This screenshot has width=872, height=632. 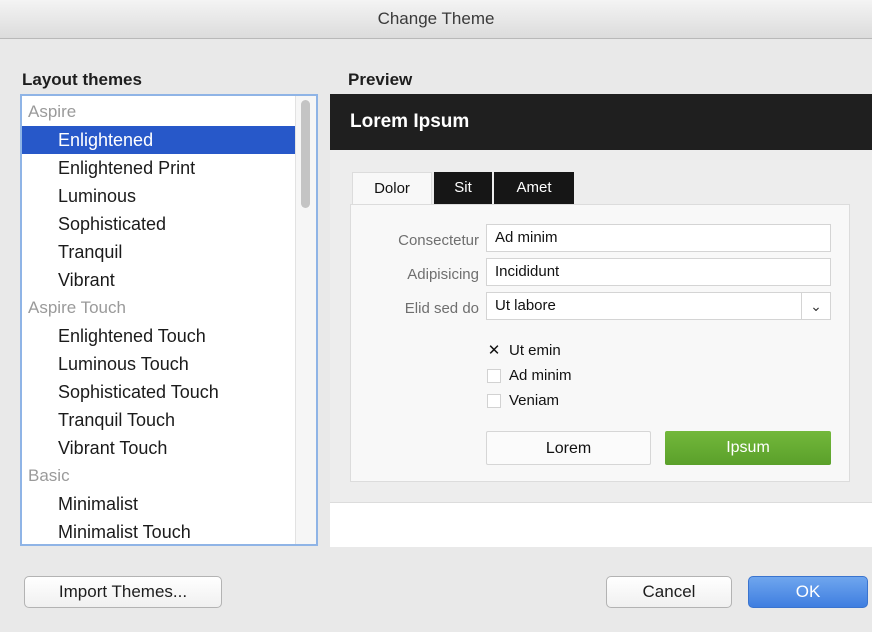 I want to click on check-ut-emin: ✕ Ut emin, so click(x=524, y=351).